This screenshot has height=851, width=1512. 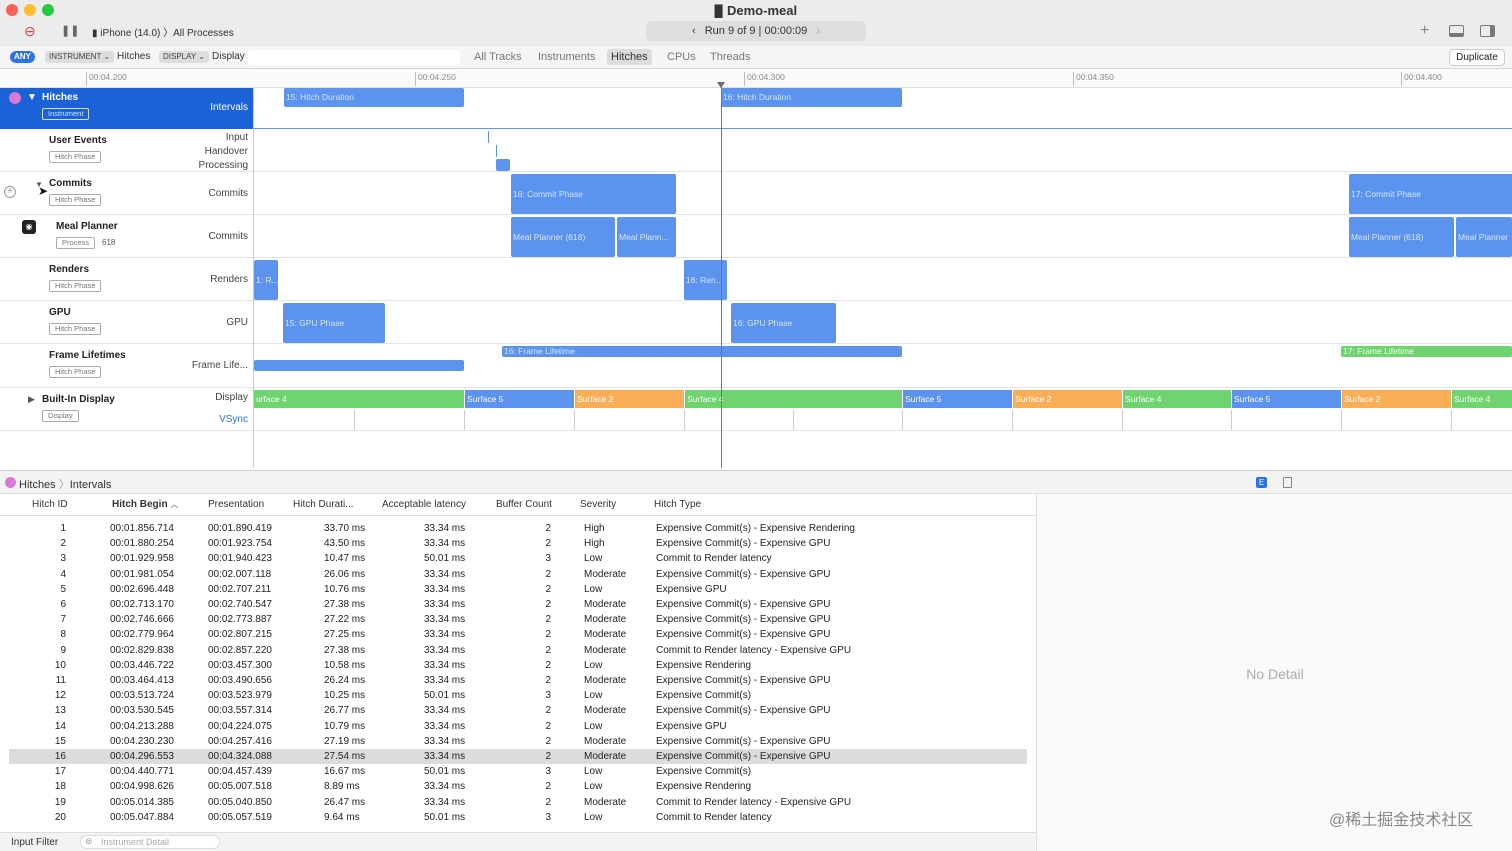 What do you see at coordinates (354, 57) in the screenshot?
I see `filter-input` at bounding box center [354, 57].